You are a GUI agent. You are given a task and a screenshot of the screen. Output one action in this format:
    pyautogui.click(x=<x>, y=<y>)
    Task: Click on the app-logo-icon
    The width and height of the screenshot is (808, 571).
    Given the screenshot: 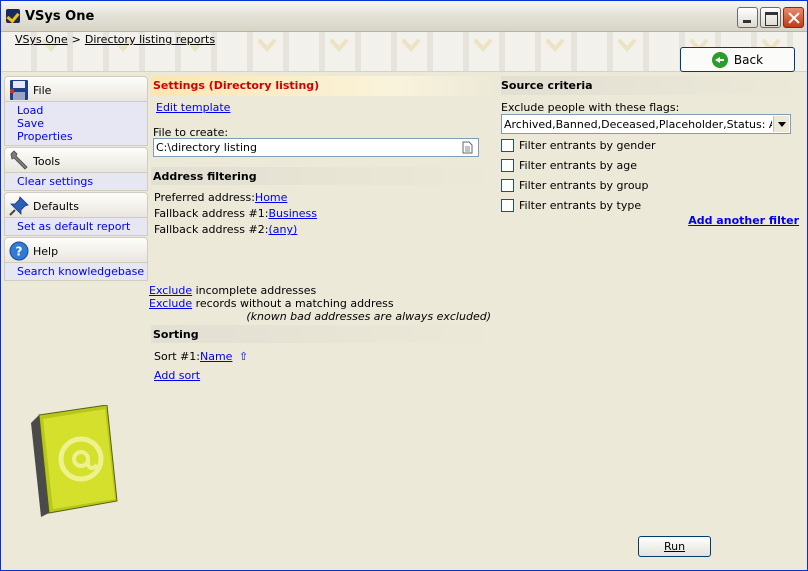 What is the action you would take?
    pyautogui.click(x=13, y=16)
    